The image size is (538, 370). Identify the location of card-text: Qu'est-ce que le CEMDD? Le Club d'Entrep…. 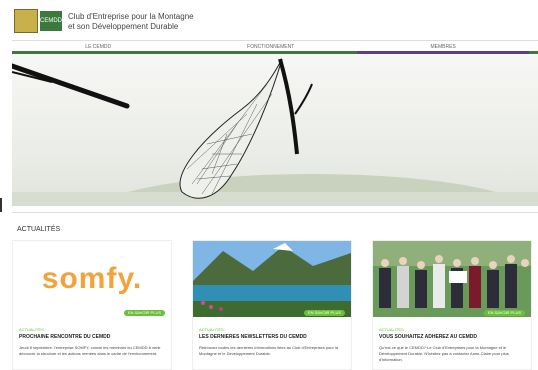
(444, 353).